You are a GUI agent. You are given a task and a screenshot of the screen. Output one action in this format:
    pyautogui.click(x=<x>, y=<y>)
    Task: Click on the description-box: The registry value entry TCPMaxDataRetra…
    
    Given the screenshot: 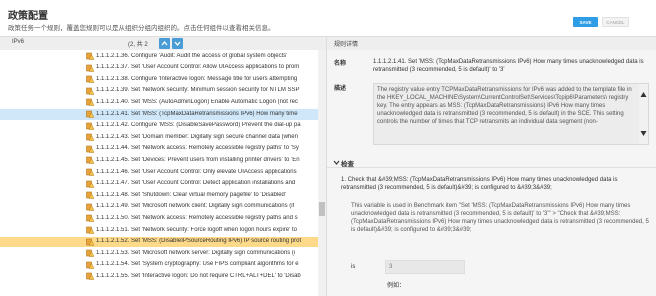 What is the action you would take?
    pyautogui.click(x=511, y=114)
    